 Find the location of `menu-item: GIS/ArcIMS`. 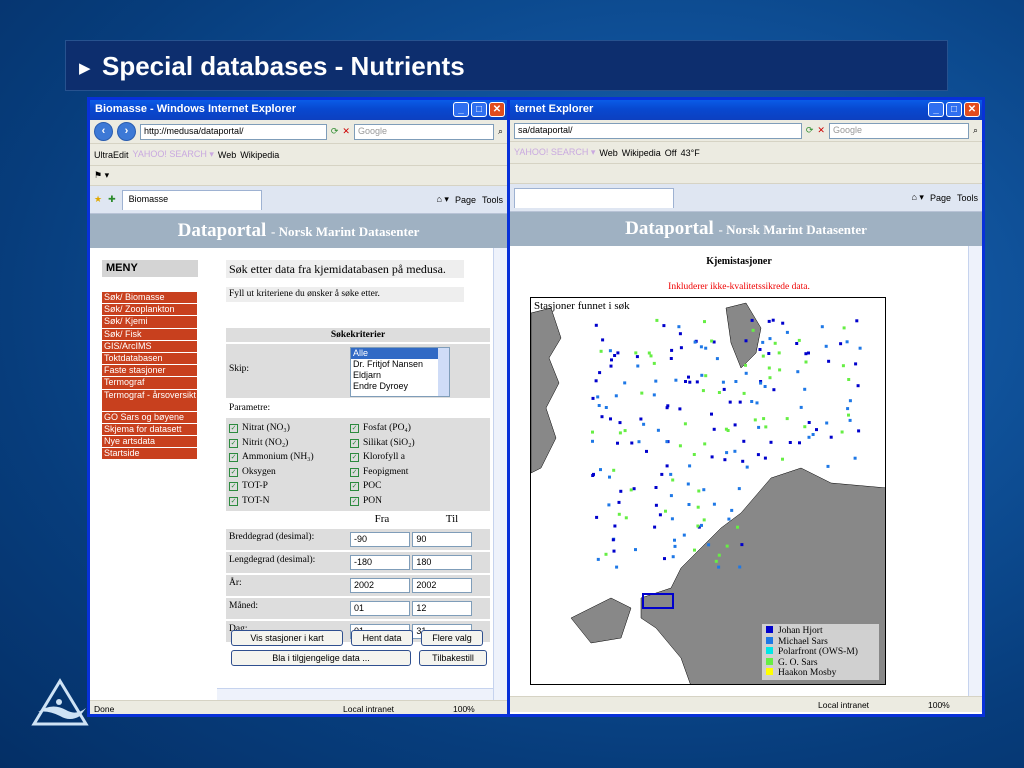

menu-item: GIS/ArcIMS is located at coordinates (149, 346).